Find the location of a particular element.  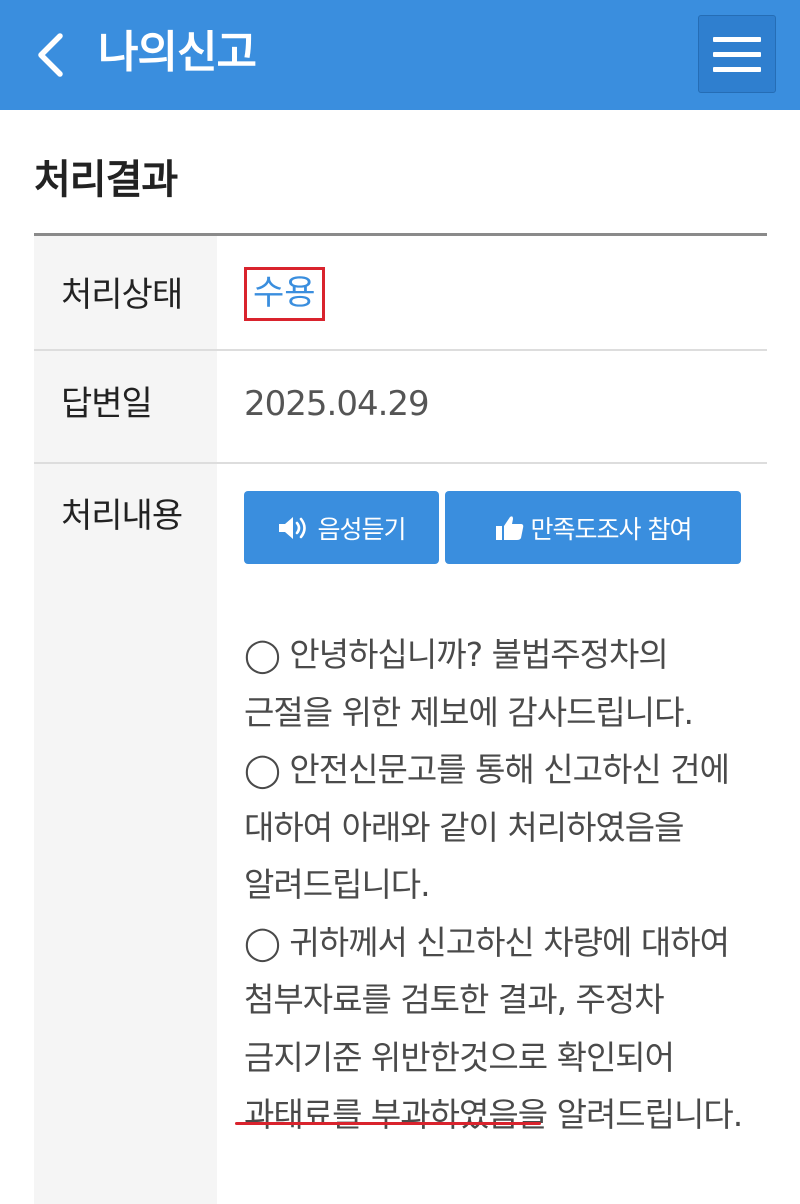

listen-button: 음성듣기 is located at coordinates (341, 527).